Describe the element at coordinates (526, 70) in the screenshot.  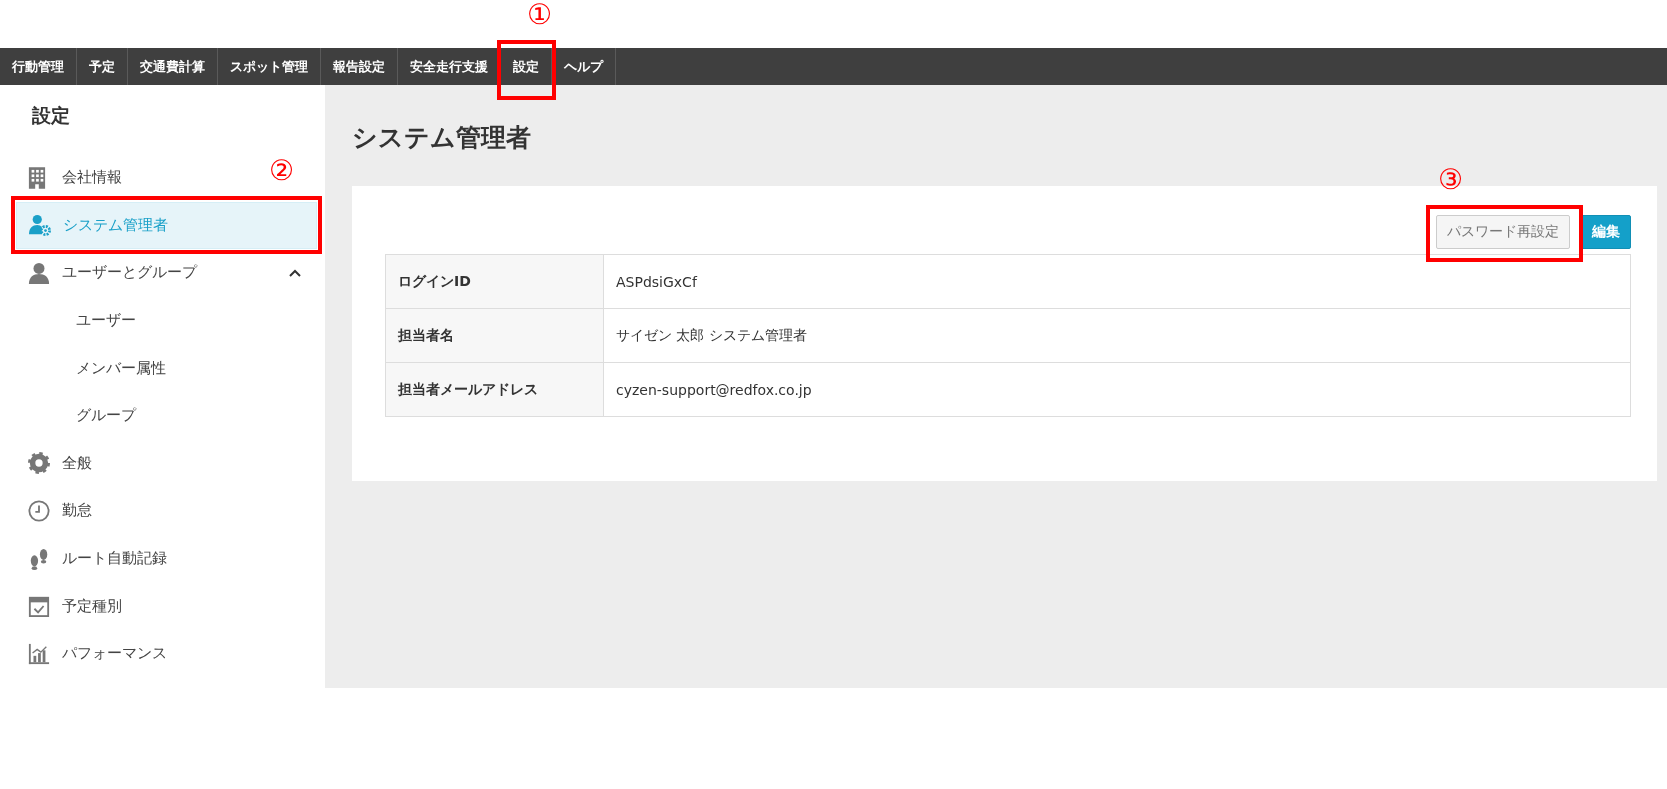
I see `highlight-frame` at that location.